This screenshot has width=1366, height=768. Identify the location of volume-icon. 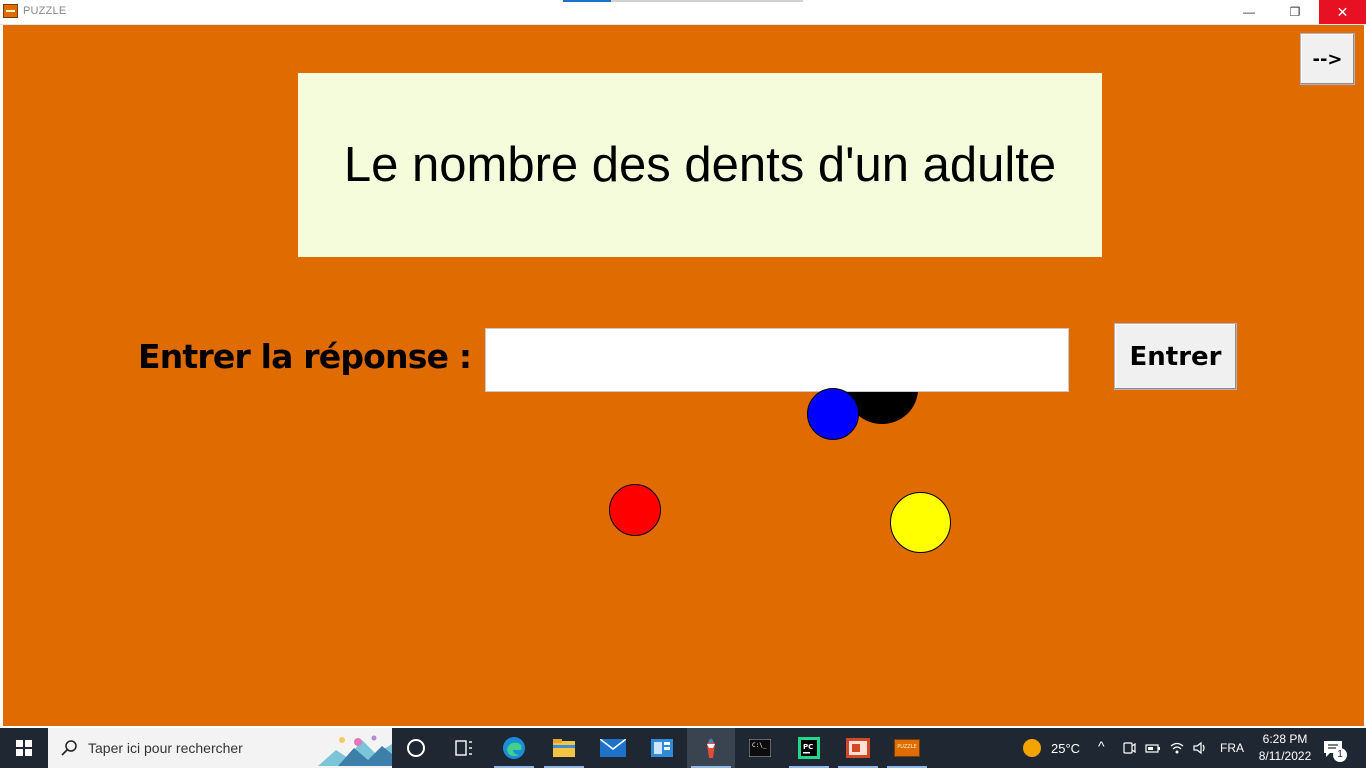
(1200, 748).